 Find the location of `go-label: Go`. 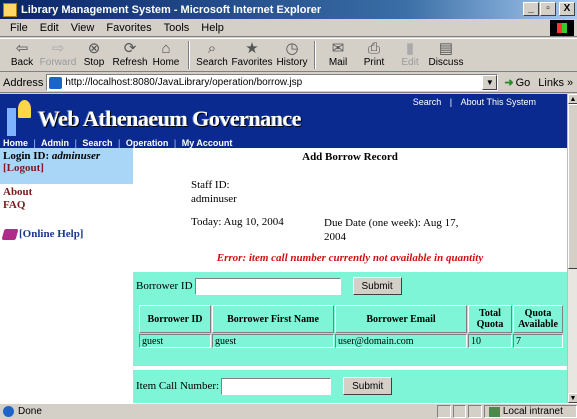

go-label: Go is located at coordinates (523, 82).